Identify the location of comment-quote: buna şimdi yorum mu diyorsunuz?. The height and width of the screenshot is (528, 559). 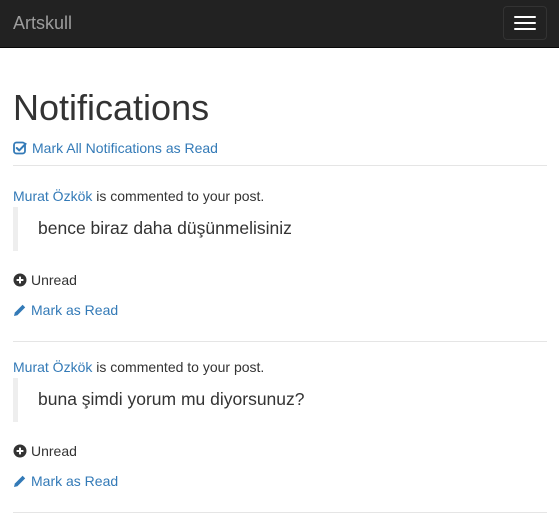
(280, 400).